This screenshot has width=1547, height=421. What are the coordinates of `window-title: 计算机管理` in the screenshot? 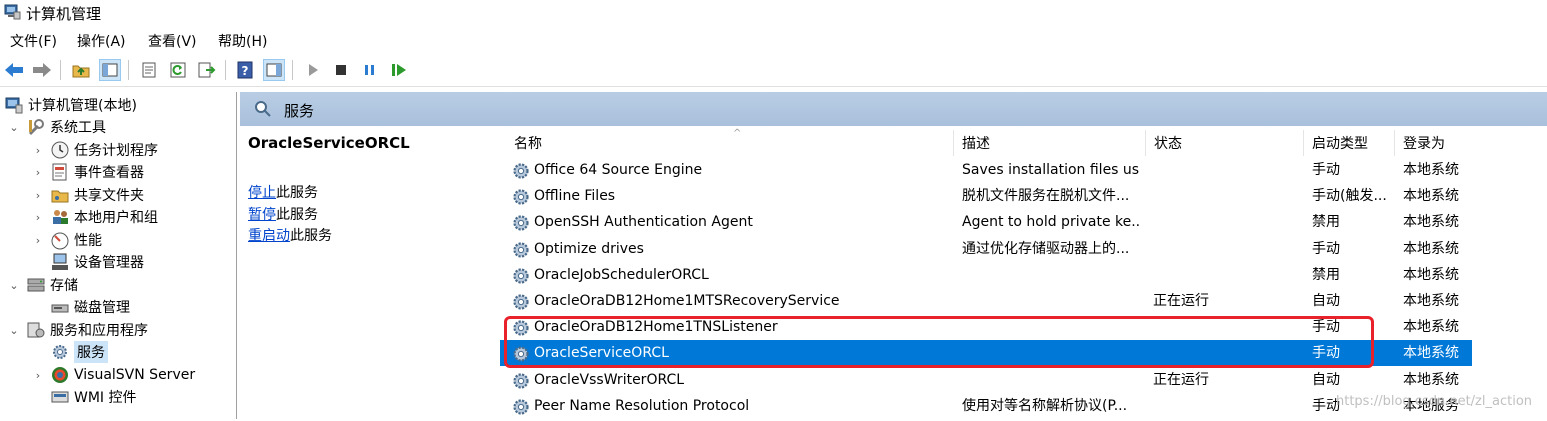 It's located at (64, 14).